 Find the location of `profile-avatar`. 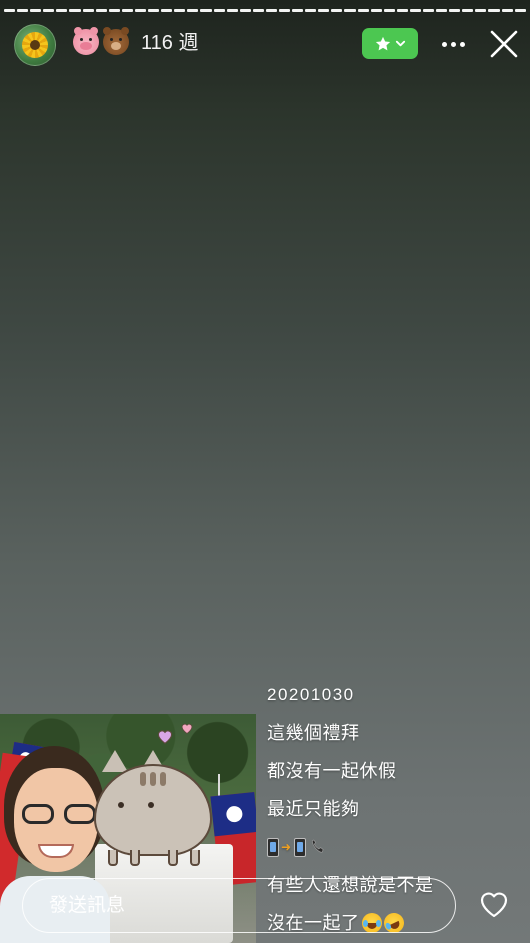

profile-avatar is located at coordinates (35, 45).